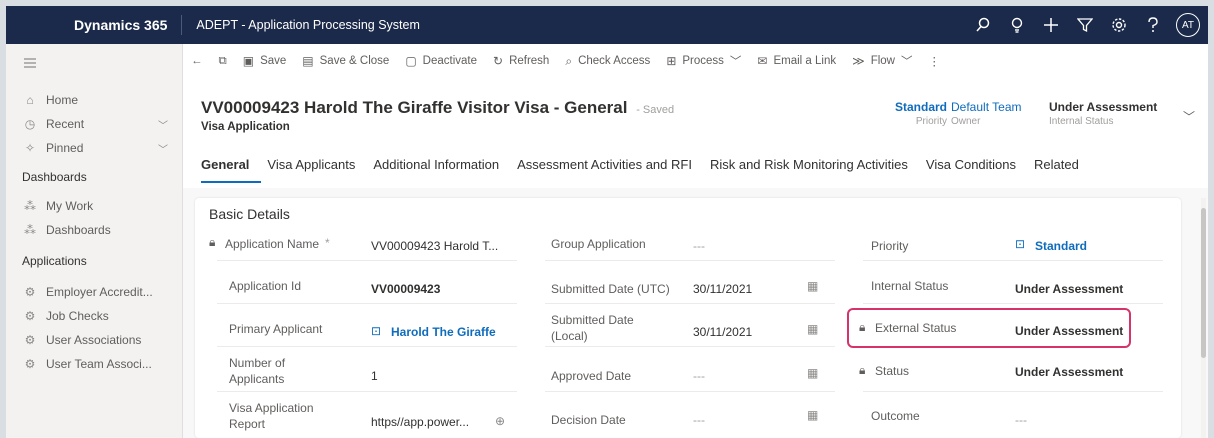 The image size is (1214, 438). I want to click on scrollbar-thumb, so click(1203, 283).